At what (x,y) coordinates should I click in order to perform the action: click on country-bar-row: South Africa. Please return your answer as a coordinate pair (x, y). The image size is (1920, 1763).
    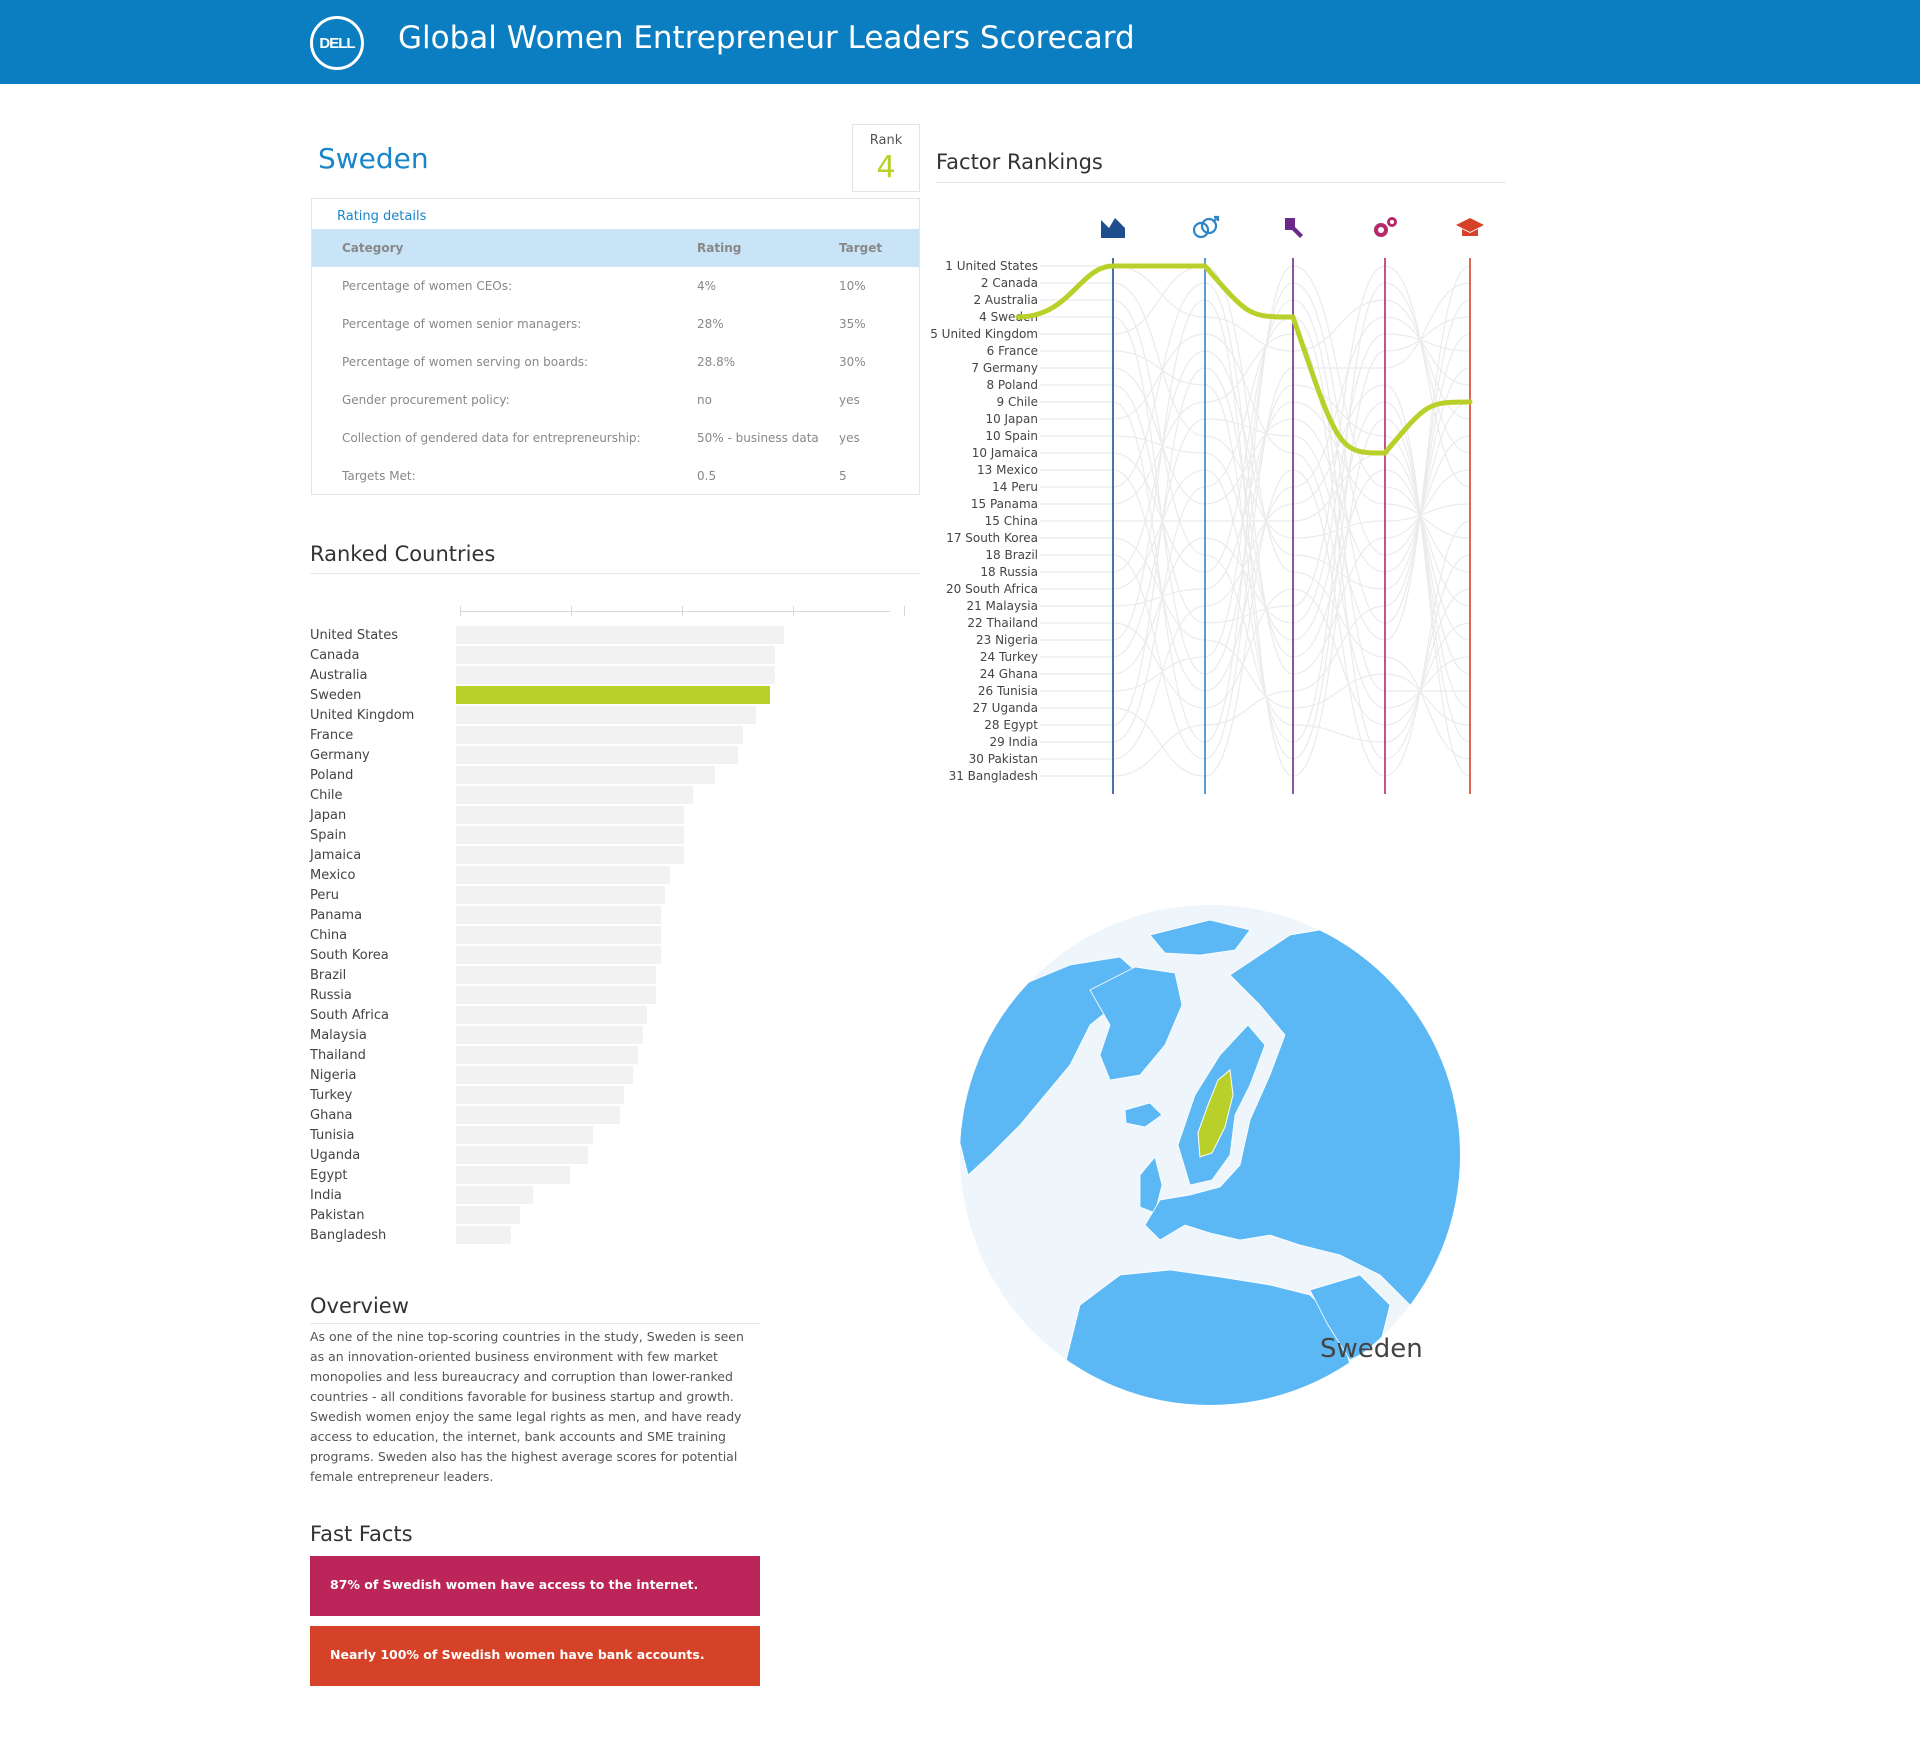
    Looking at the image, I should click on (610, 1016).